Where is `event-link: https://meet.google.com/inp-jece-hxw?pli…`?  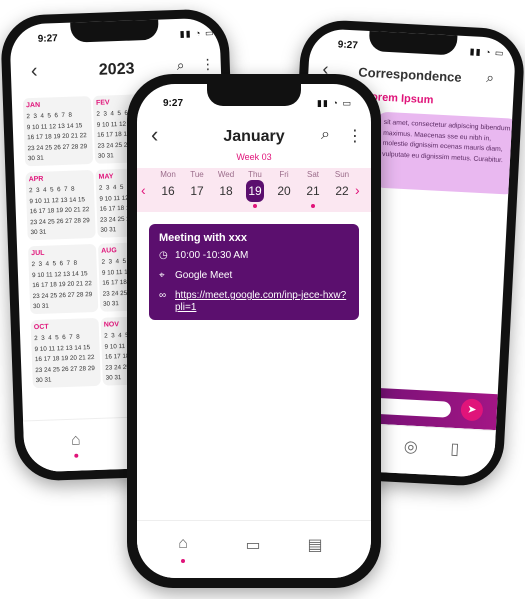 event-link: https://meet.google.com/inp-jece-hxw?pli… is located at coordinates (263, 302).